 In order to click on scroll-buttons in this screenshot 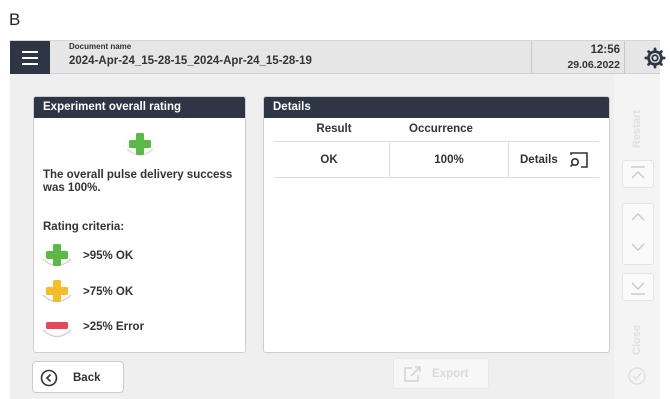, I will do `click(638, 234)`.